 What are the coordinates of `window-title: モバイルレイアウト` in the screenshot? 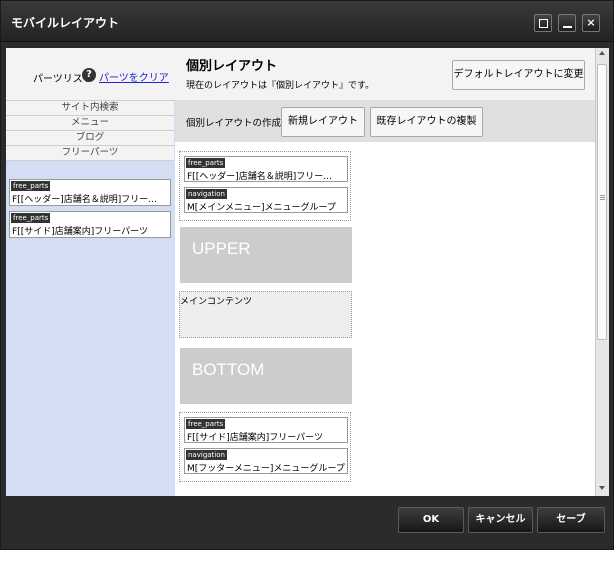 It's located at (65, 23).